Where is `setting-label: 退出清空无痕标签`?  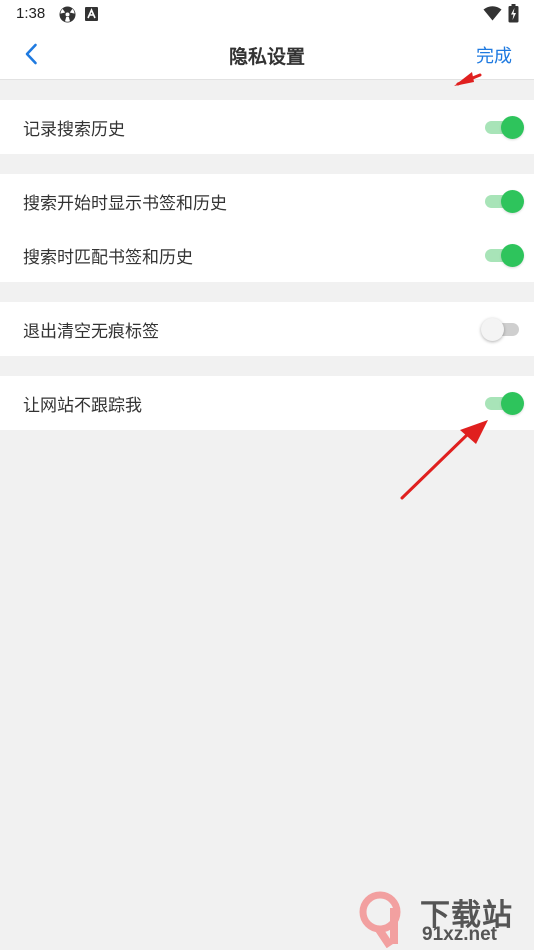 setting-label: 退出清空无痕标签 is located at coordinates (91, 331).